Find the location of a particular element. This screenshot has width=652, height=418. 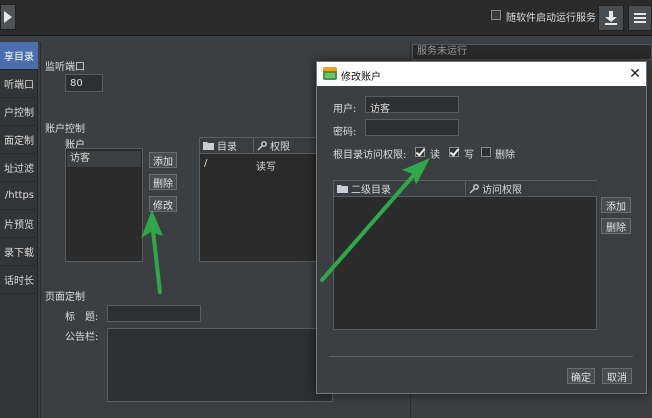

write-label: 写 is located at coordinates (469, 155).